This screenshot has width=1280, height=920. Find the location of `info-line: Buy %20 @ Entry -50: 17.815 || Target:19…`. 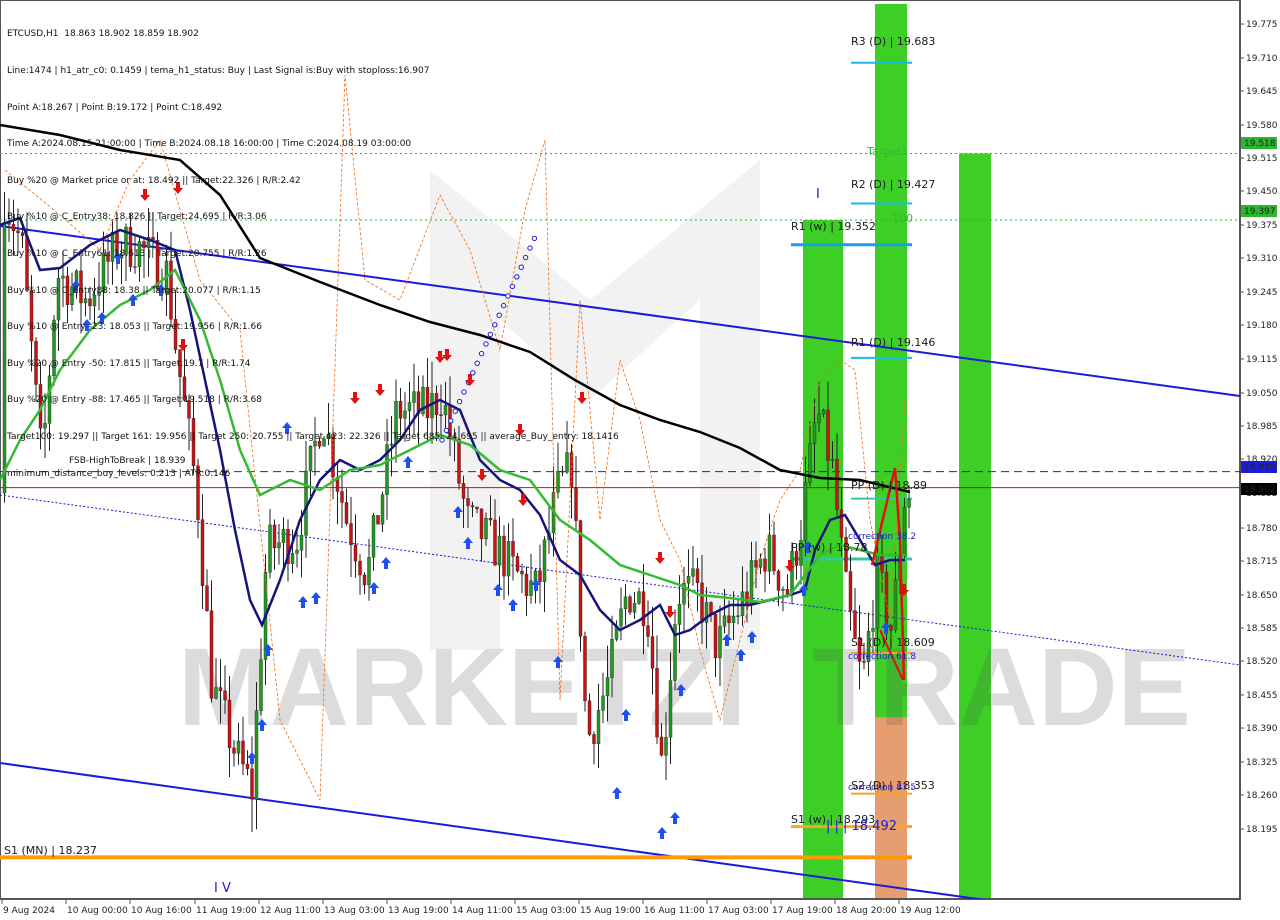

info-line: Buy %20 @ Entry -50: 17.815 || Target:19… is located at coordinates (129, 363).